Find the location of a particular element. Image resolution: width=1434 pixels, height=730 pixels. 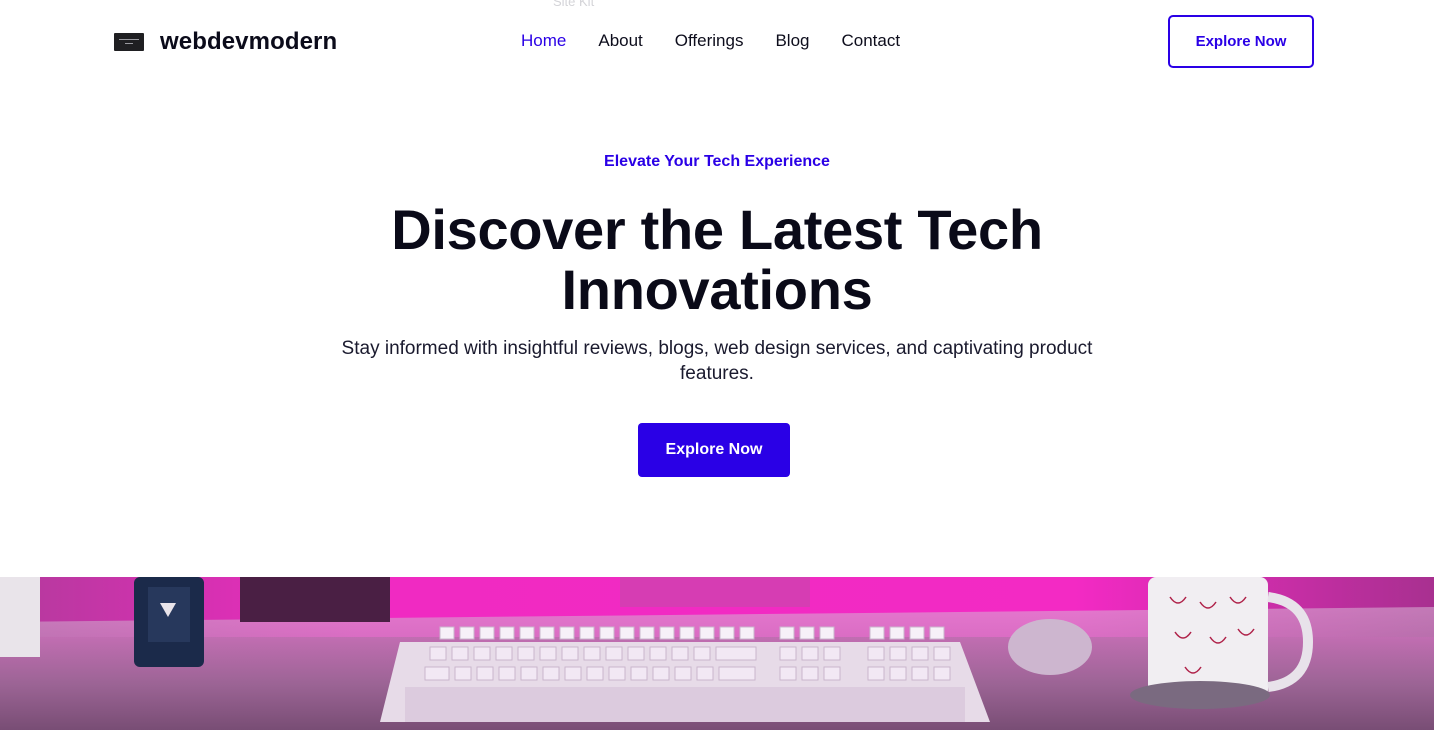

hero-headline: Discover the Latest Tech Innovations is located at coordinates (717, 260).